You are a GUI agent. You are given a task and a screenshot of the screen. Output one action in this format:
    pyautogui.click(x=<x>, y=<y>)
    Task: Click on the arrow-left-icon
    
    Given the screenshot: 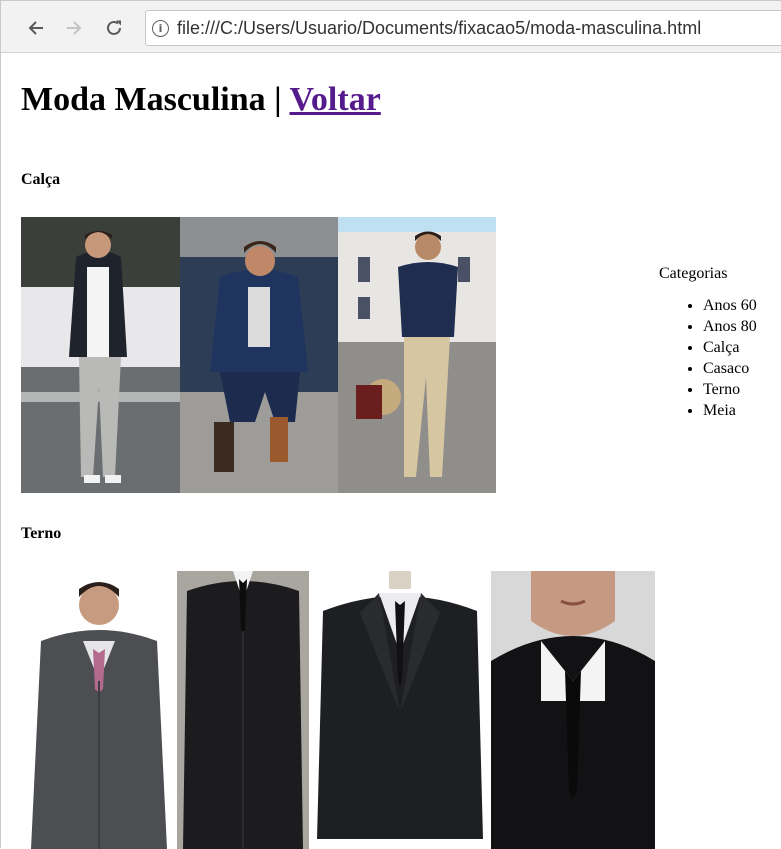 What is the action you would take?
    pyautogui.click(x=35, y=28)
    